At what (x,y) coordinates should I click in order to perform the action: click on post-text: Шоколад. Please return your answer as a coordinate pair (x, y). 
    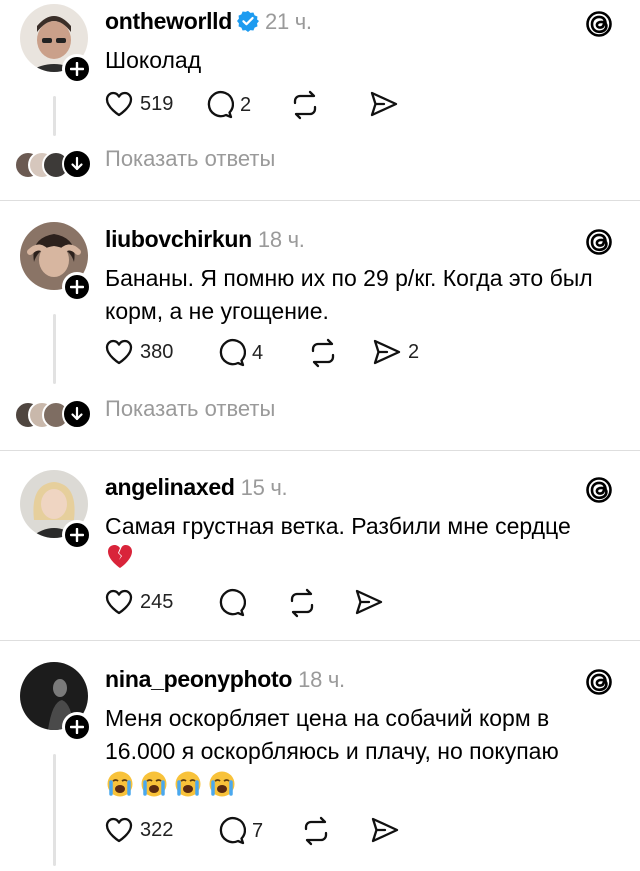
    Looking at the image, I should click on (153, 60).